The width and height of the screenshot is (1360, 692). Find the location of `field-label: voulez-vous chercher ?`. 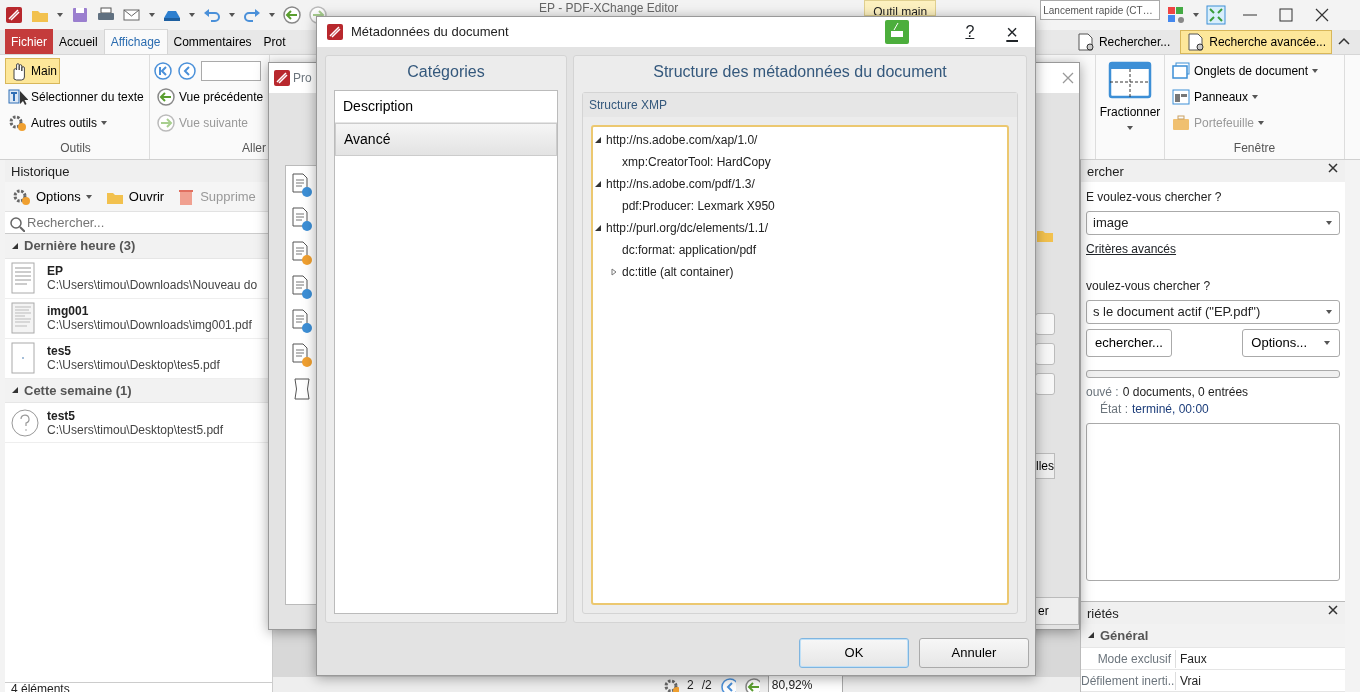

field-label: voulez-vous chercher ? is located at coordinates (1149, 286).